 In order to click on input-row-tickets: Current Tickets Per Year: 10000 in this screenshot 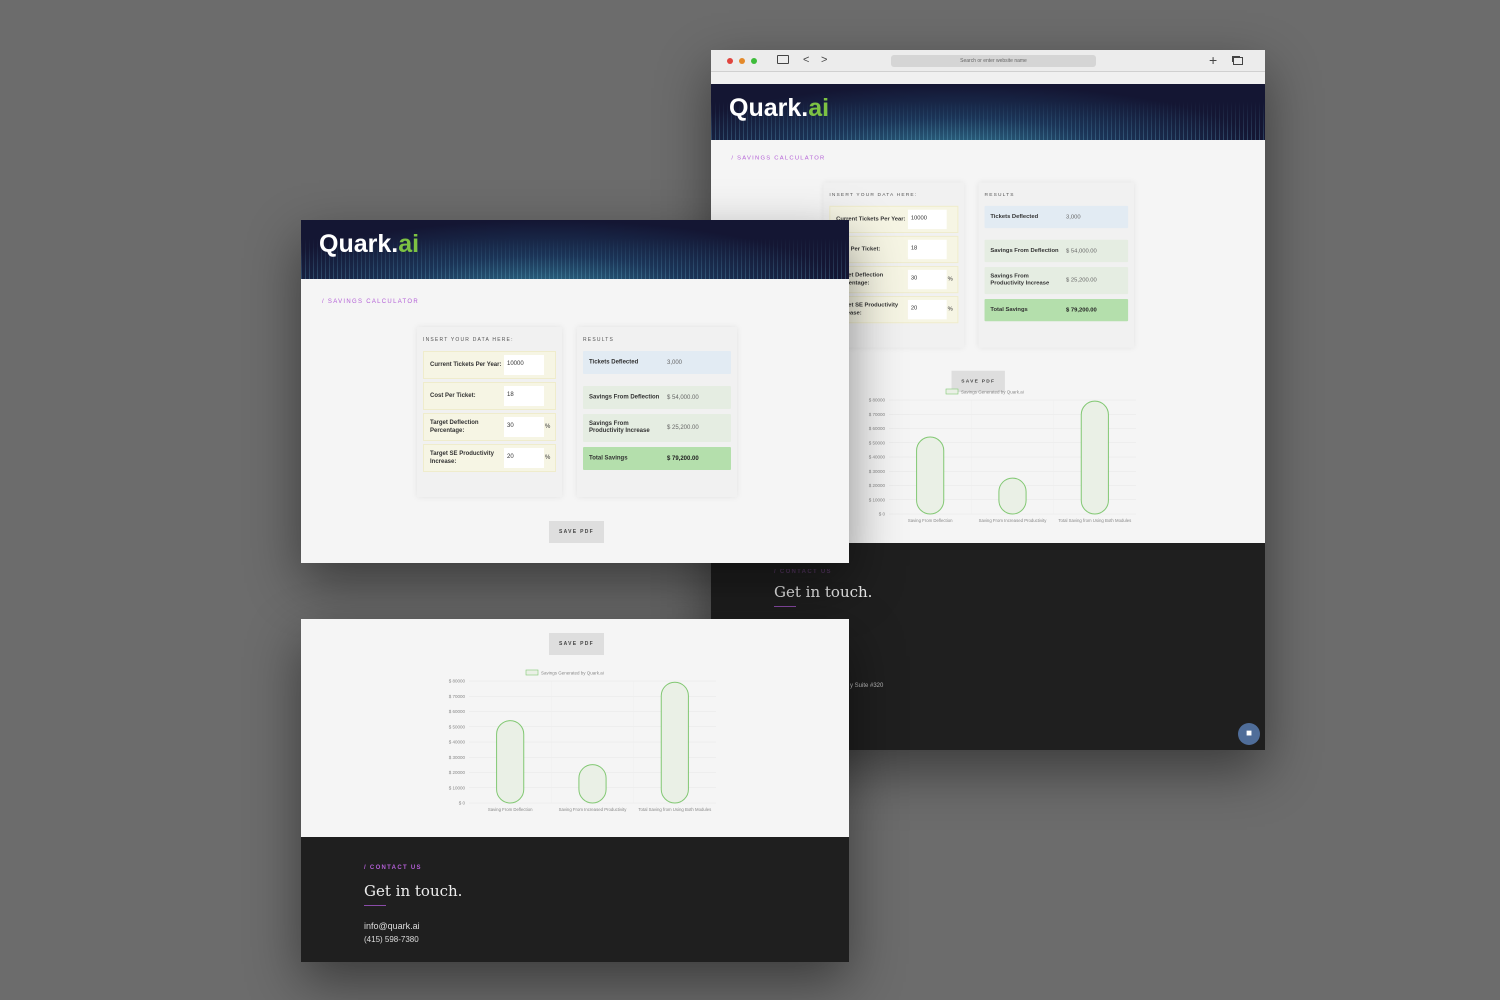, I will do `click(489, 365)`.